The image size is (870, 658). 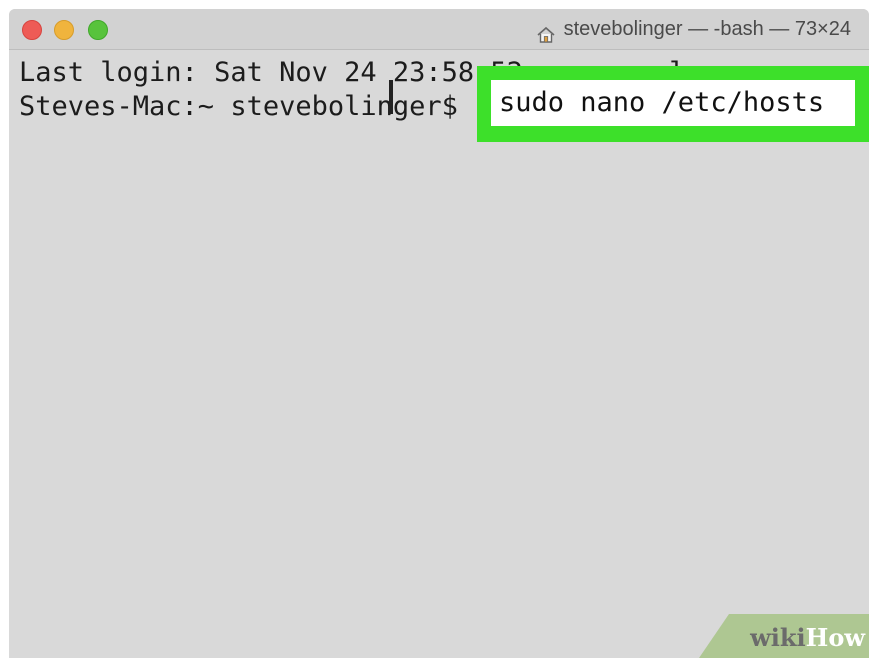 What do you see at coordinates (391, 97) in the screenshot?
I see `text-cursor` at bounding box center [391, 97].